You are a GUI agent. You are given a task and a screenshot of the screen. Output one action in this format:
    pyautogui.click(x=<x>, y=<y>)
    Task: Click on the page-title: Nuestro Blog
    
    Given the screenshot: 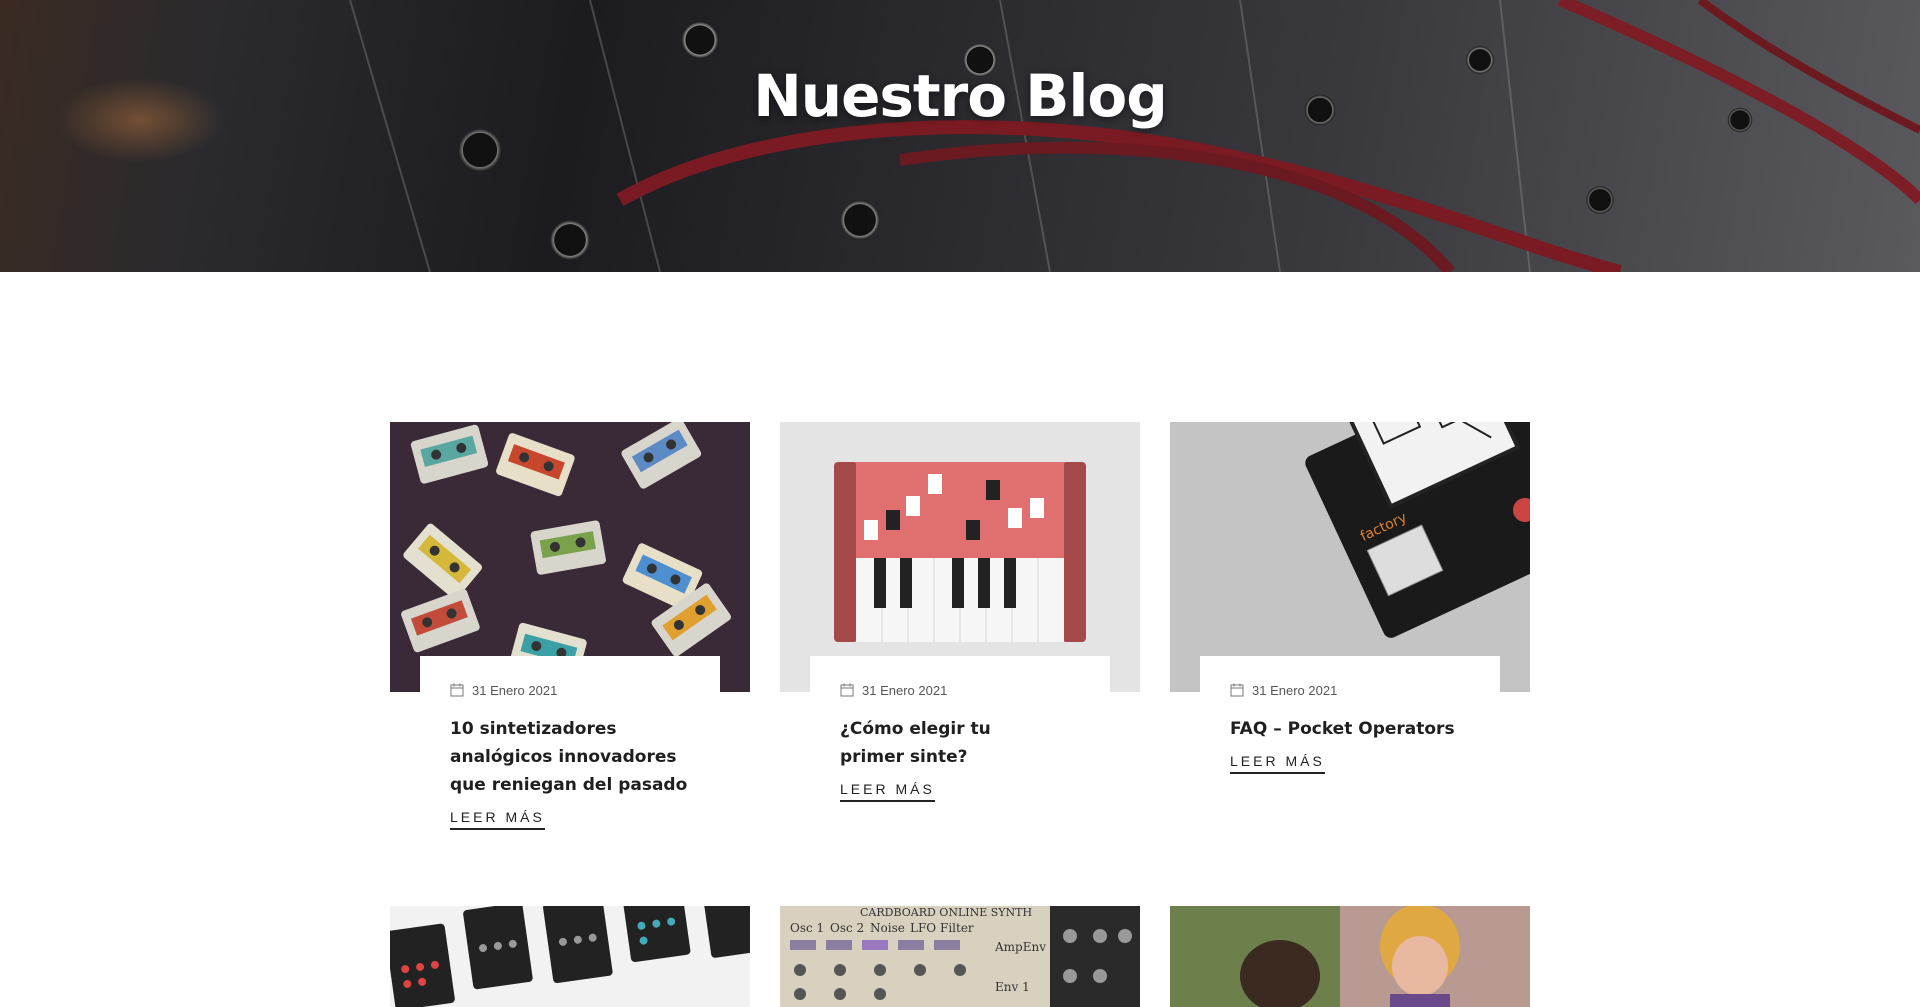 What is the action you would take?
    pyautogui.click(x=960, y=96)
    